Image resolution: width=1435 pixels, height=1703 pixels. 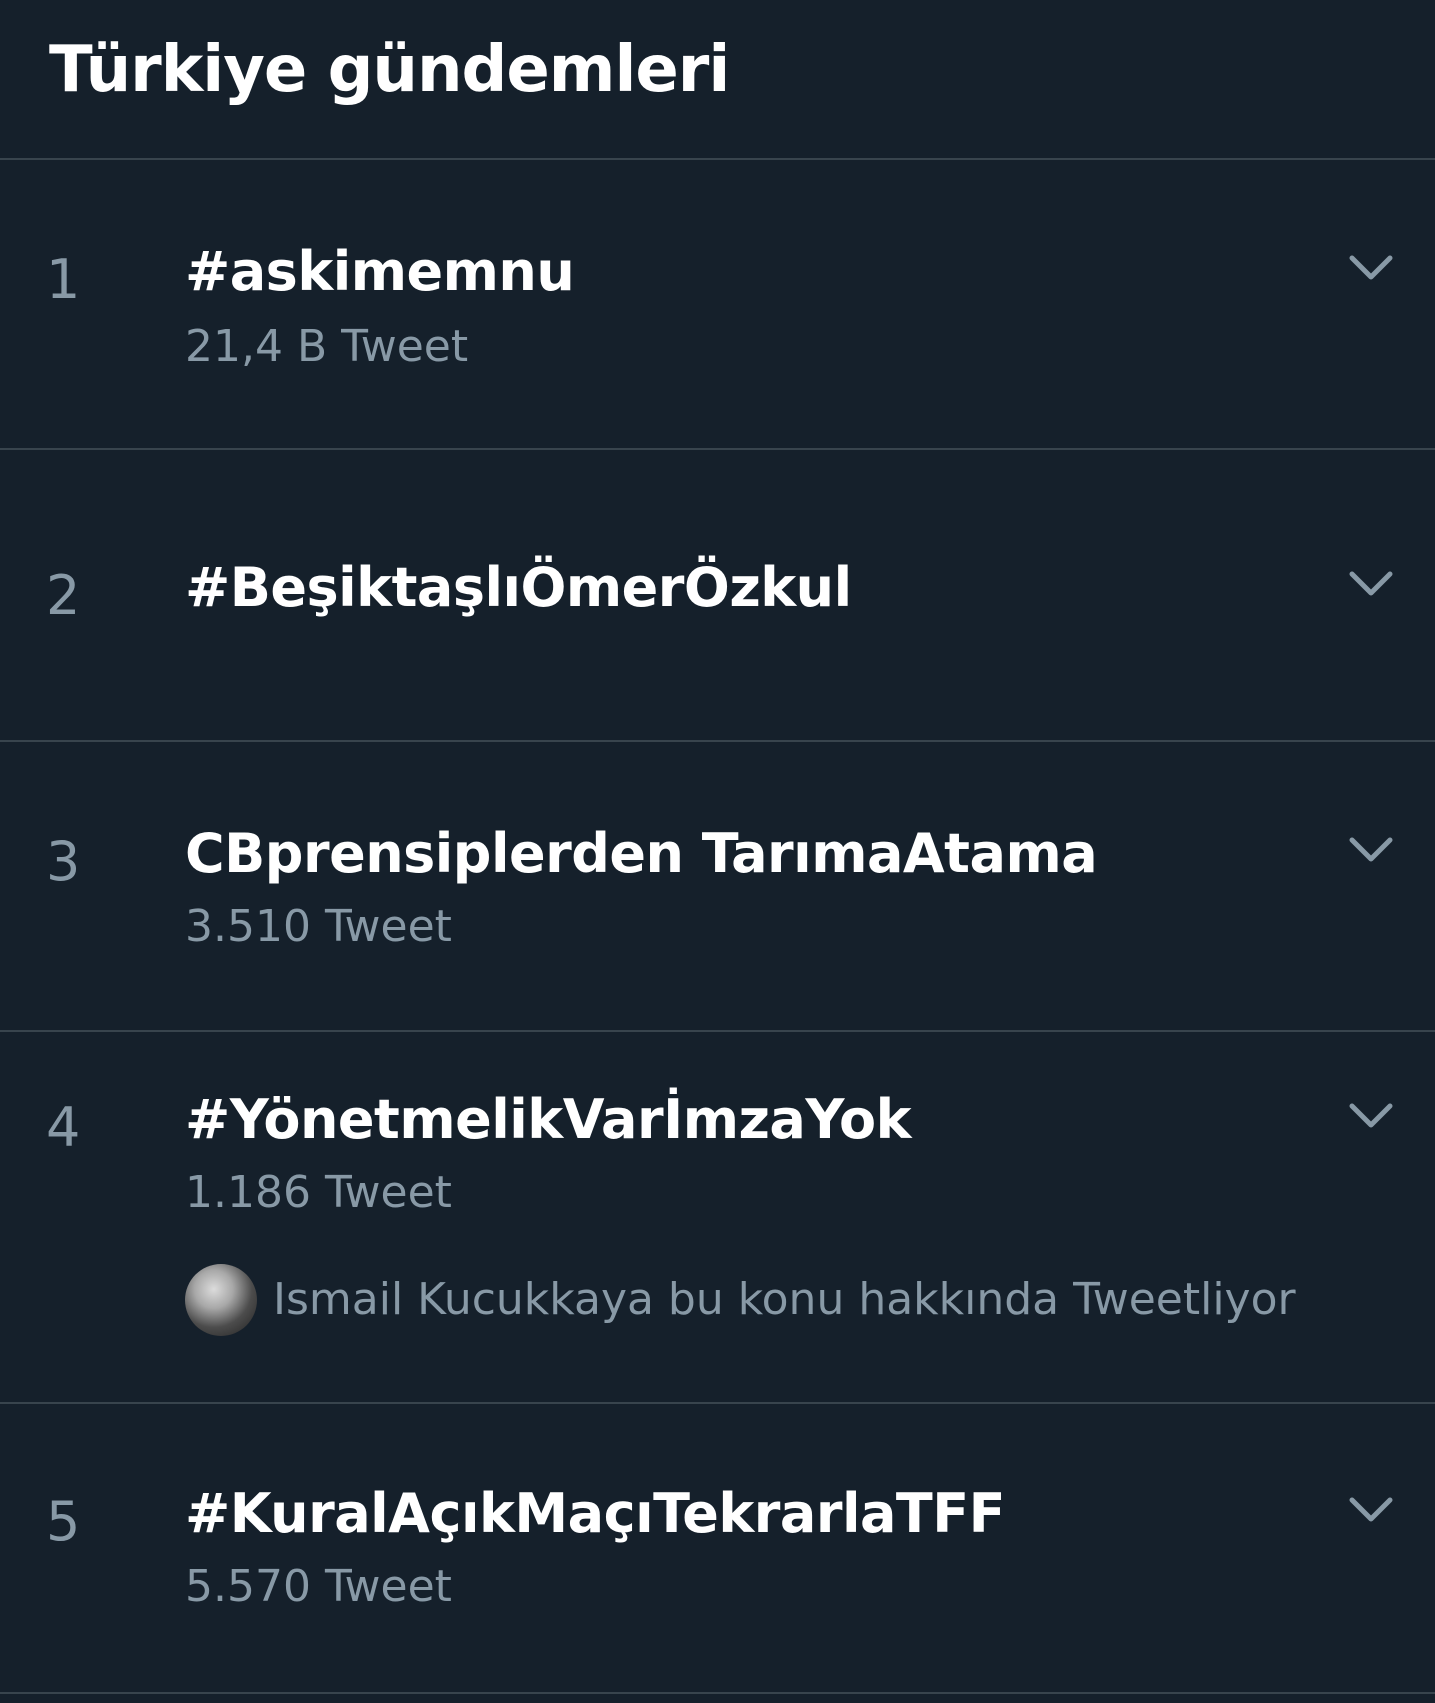 I want to click on trend-name: CBprensiplerden TarımaAtama, so click(x=641, y=853).